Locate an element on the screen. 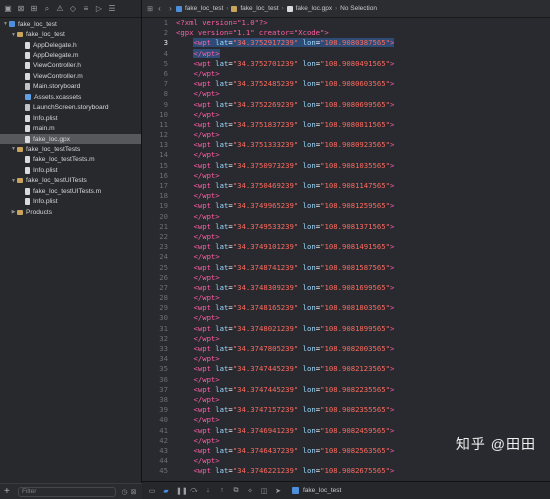  code-line: 26 </wpt> is located at coordinates (346, 278).